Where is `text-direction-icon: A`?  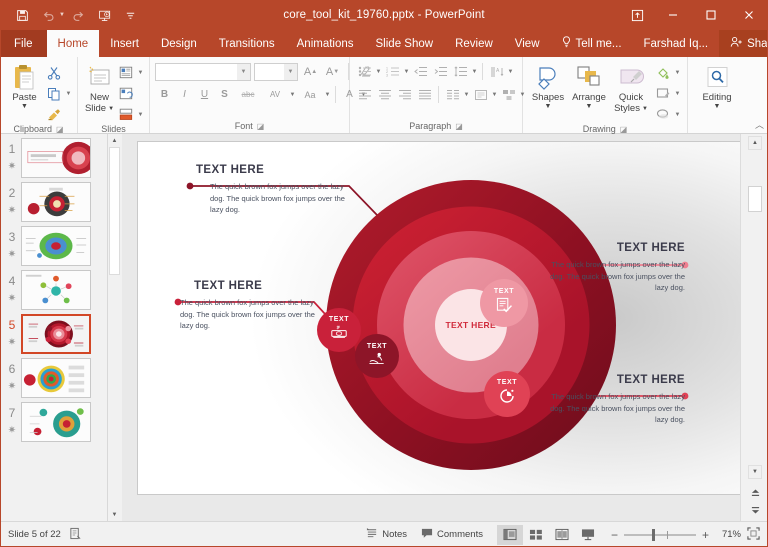
text-direction-icon: A is located at coordinates (496, 71).